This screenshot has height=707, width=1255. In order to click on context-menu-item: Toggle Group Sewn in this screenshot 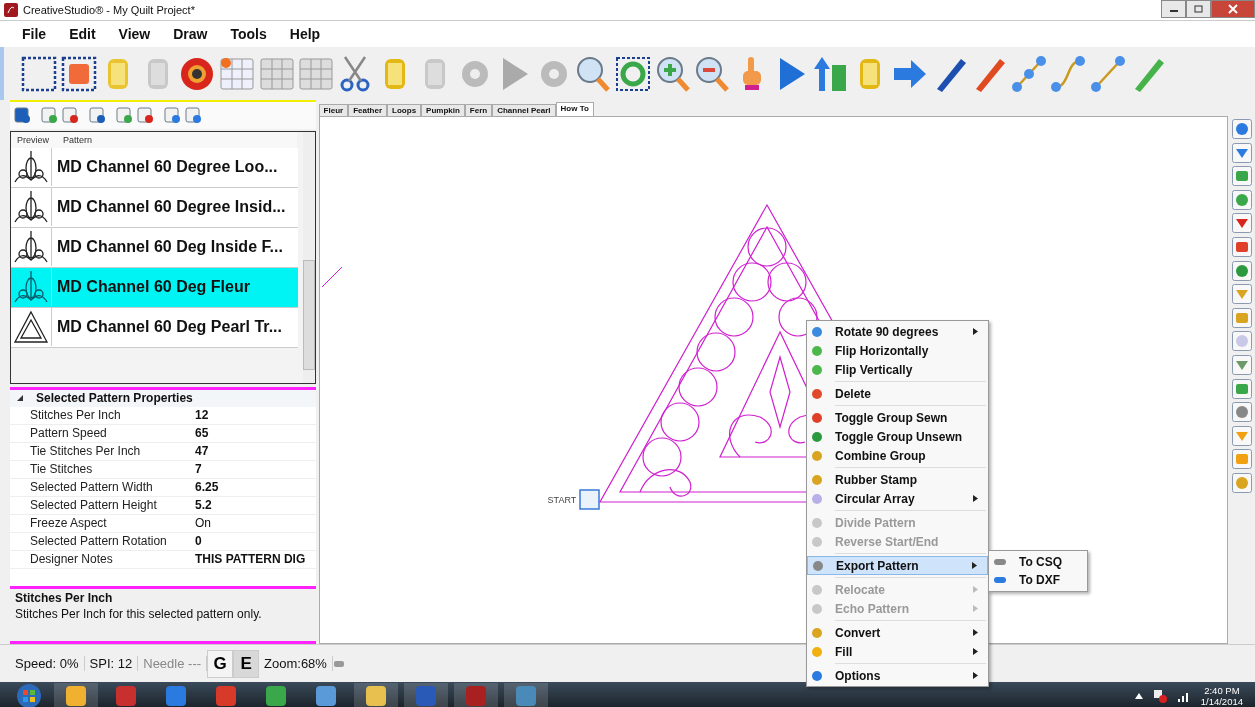, I will do `click(897, 417)`.